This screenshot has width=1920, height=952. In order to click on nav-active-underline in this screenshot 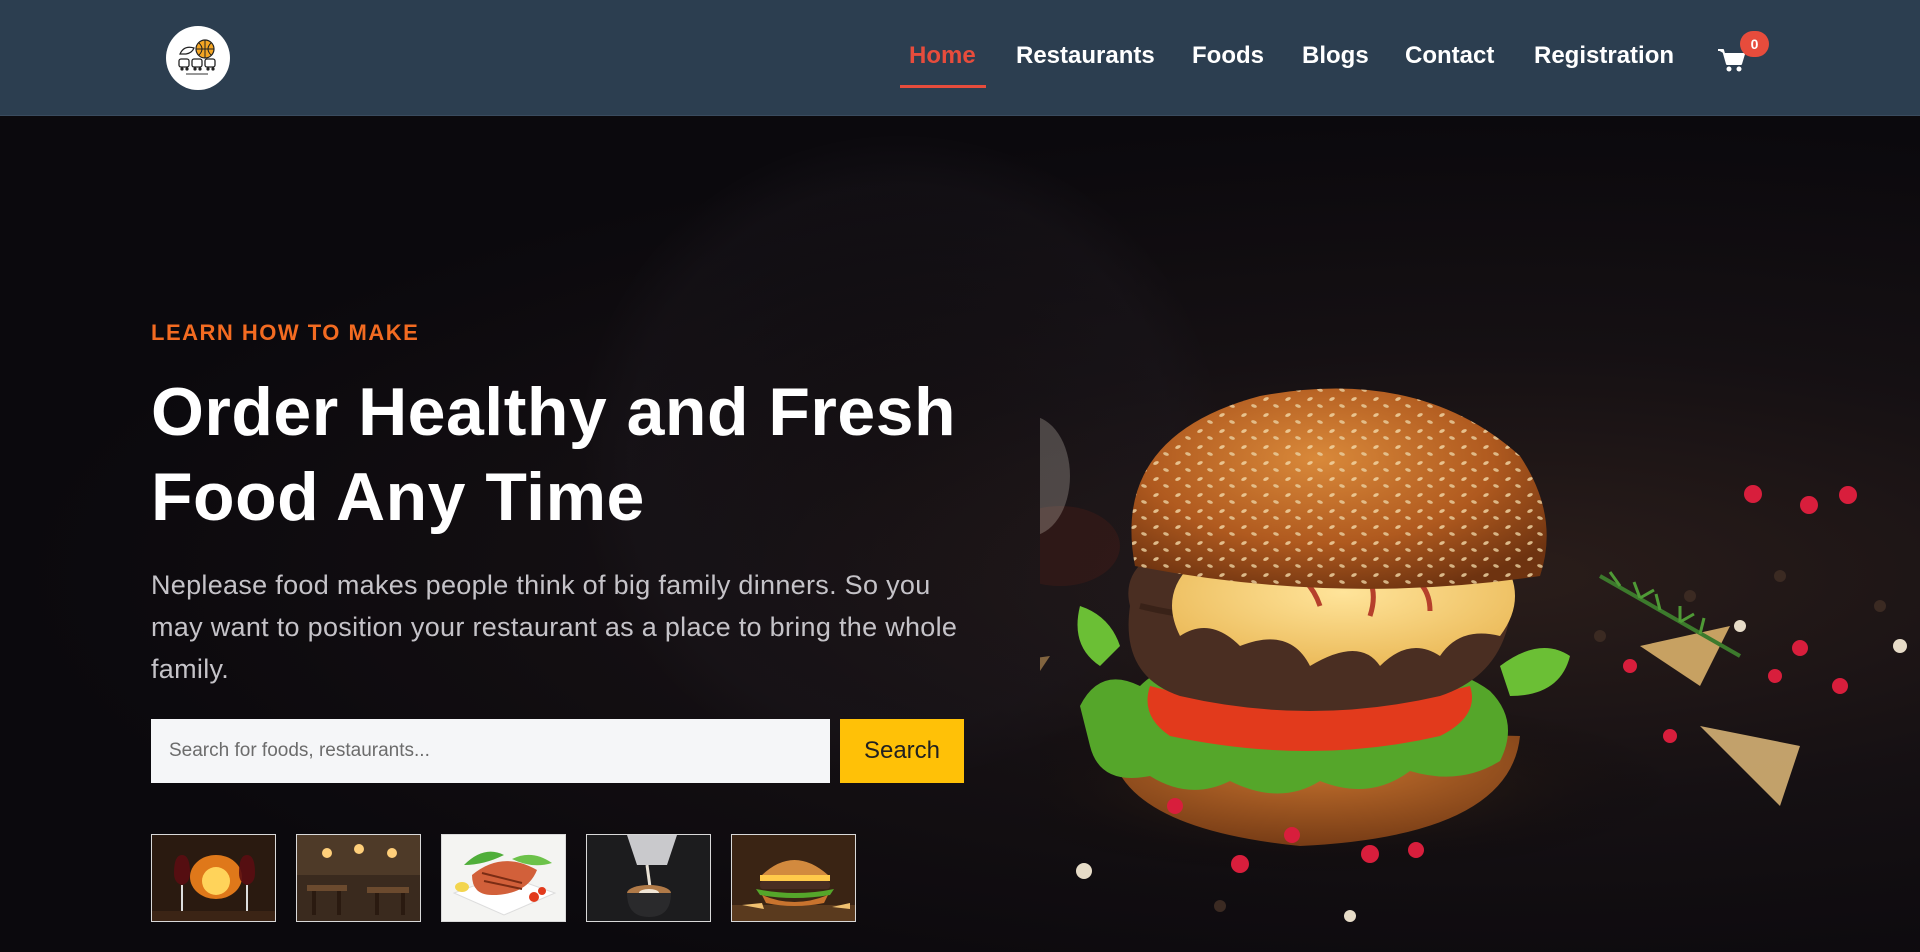, I will do `click(943, 86)`.